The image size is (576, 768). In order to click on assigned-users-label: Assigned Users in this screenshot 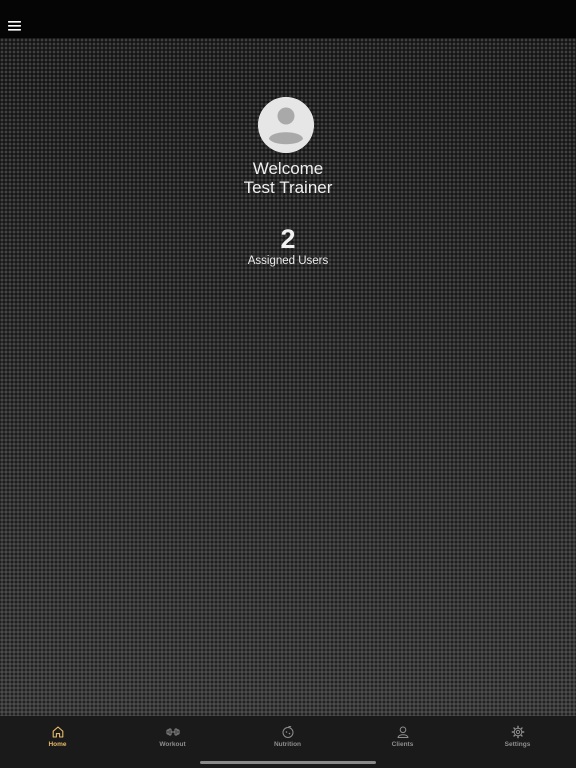, I will do `click(288, 261)`.